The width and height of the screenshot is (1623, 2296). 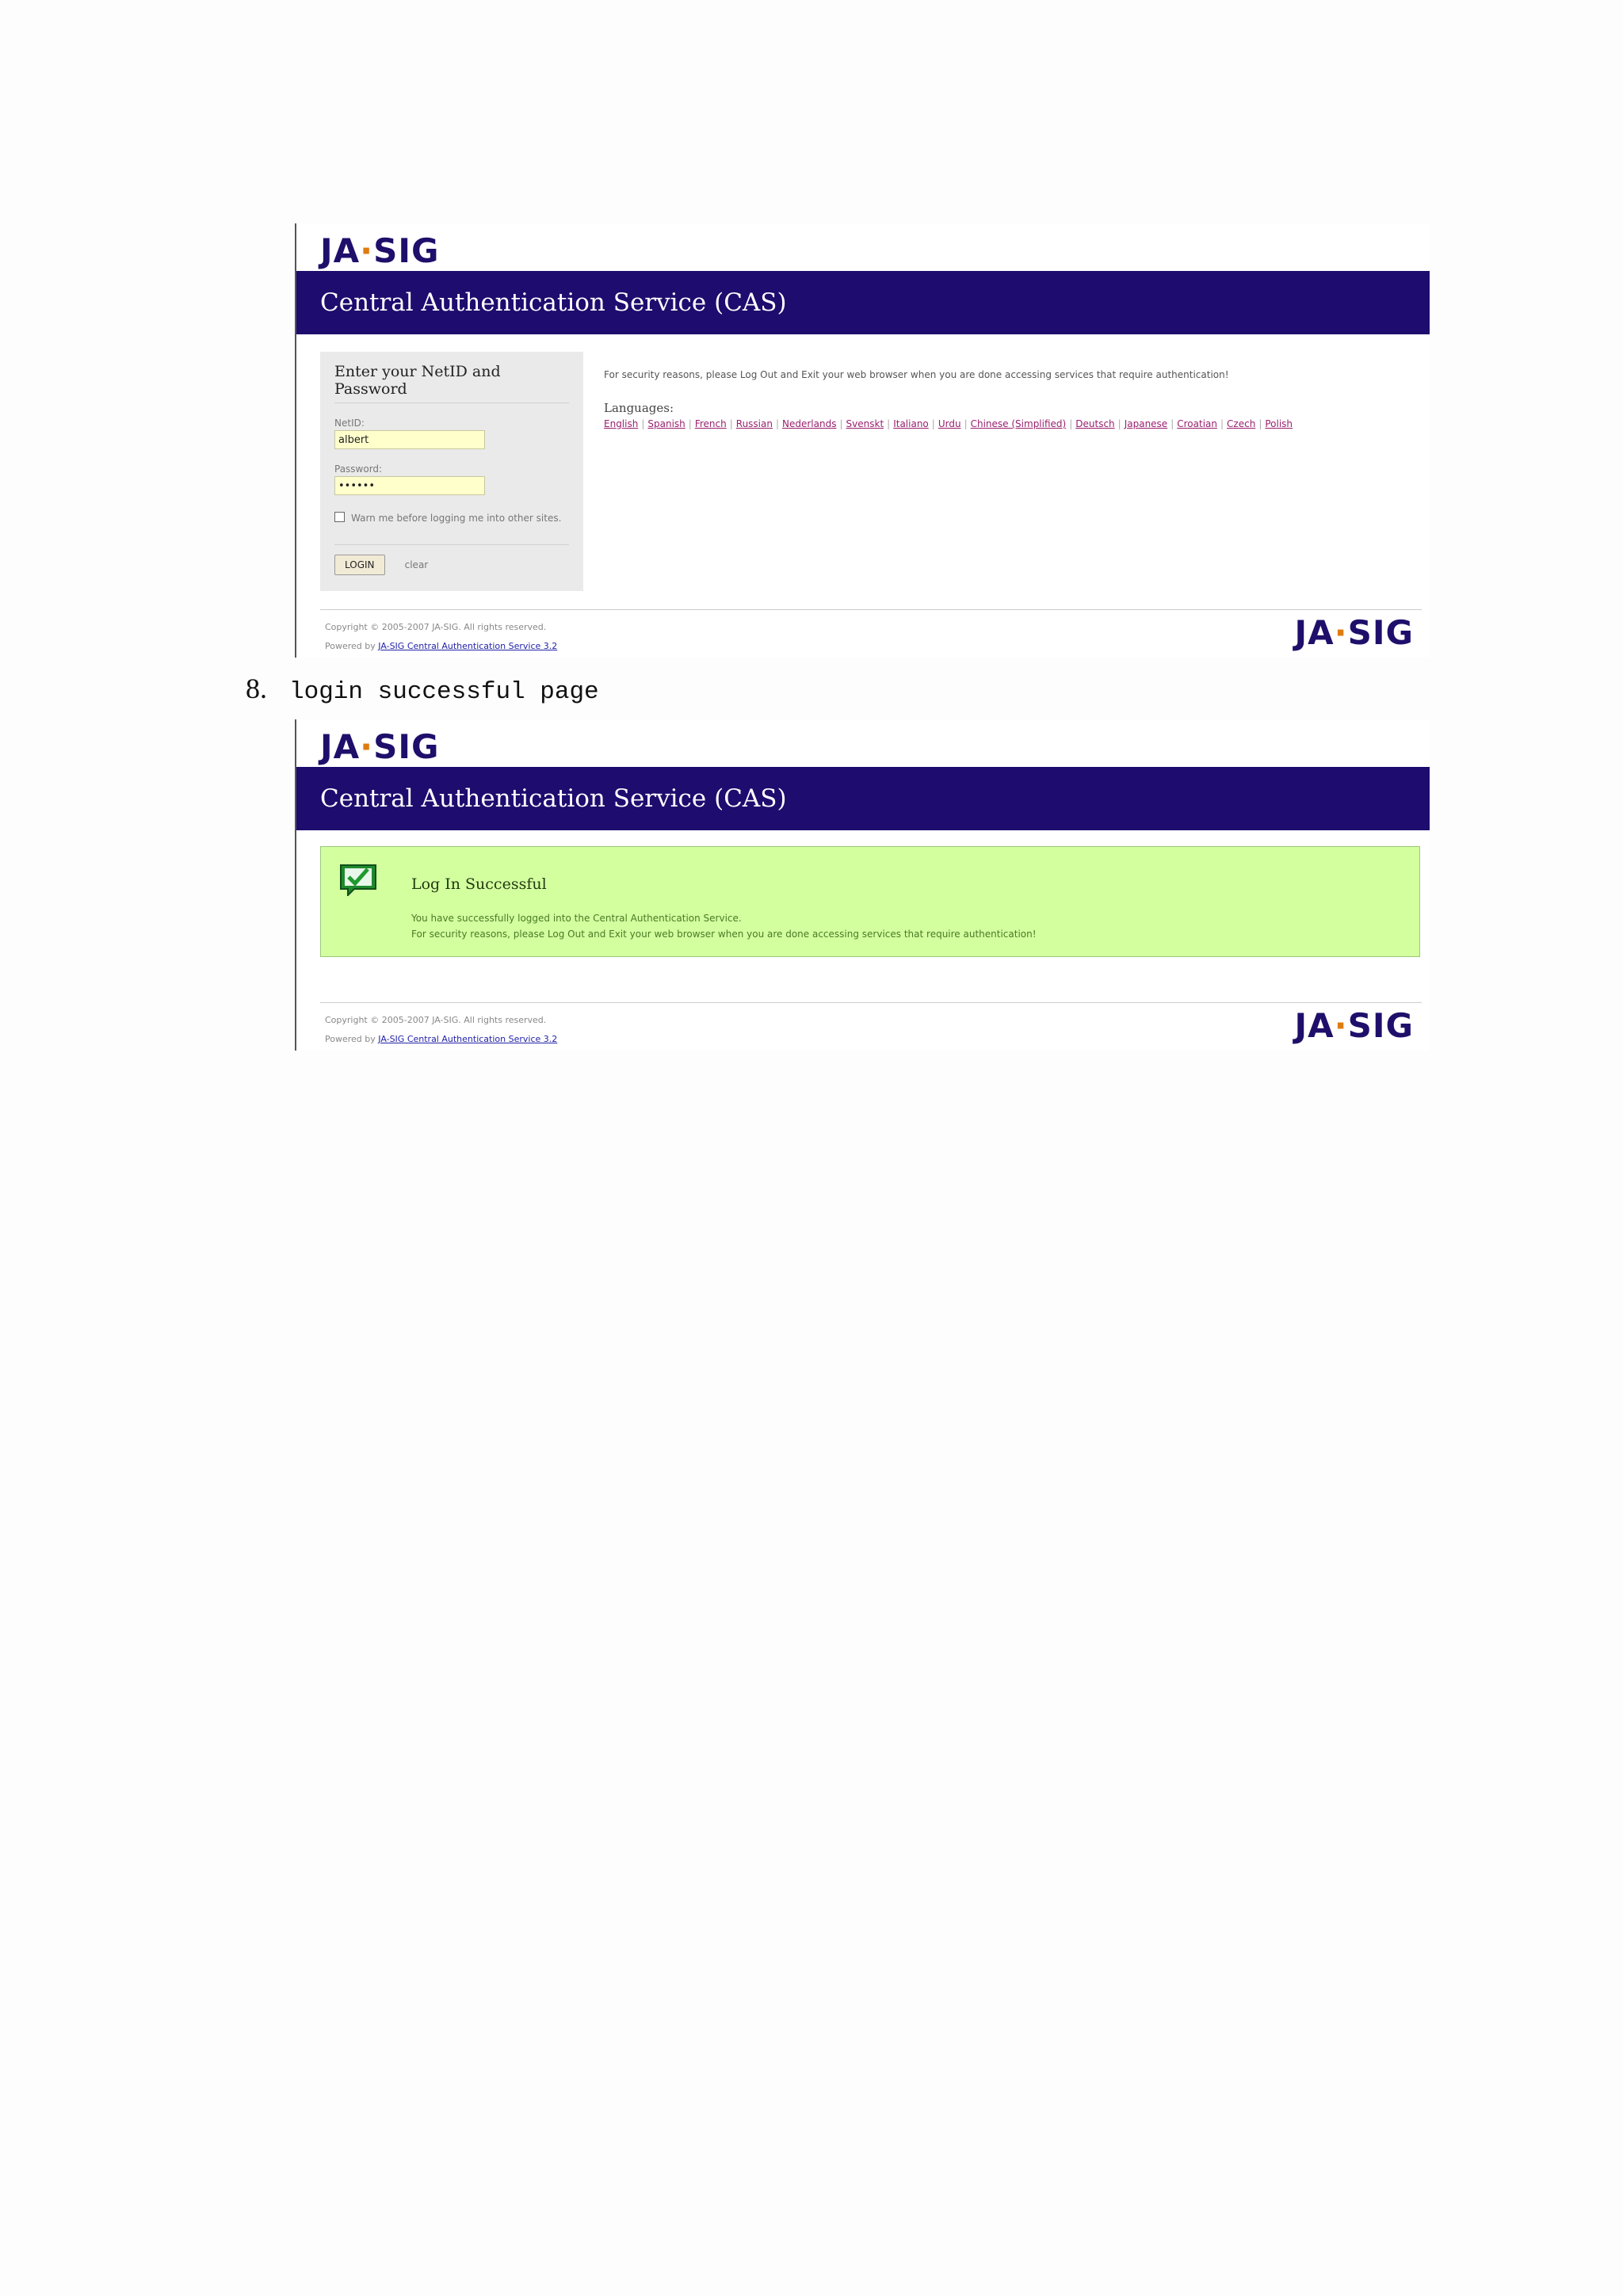 I want to click on language-link: Russian, so click(x=754, y=423).